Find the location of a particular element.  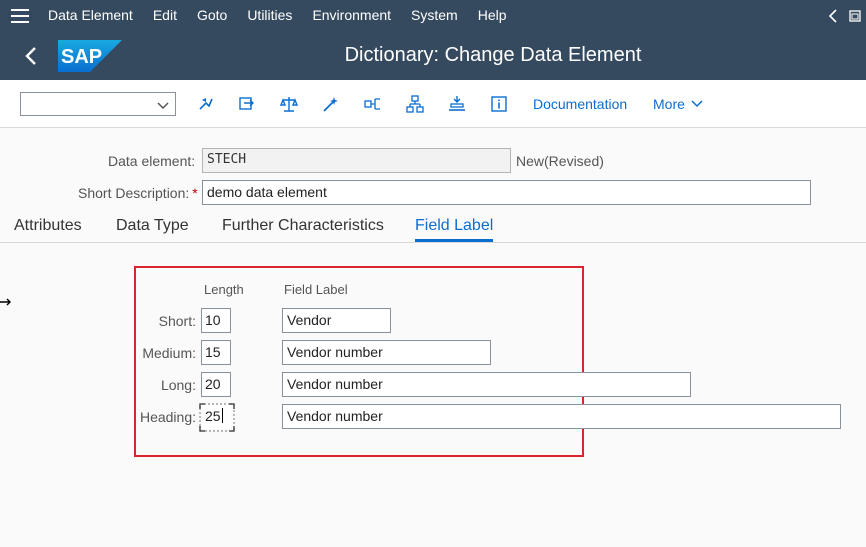

tab-further-characteristics: Further Characteristics is located at coordinates (303, 229).